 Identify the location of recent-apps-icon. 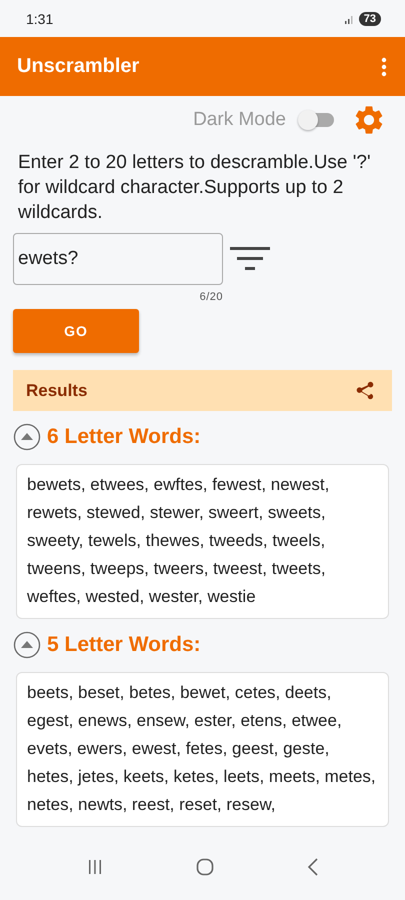
(94, 866).